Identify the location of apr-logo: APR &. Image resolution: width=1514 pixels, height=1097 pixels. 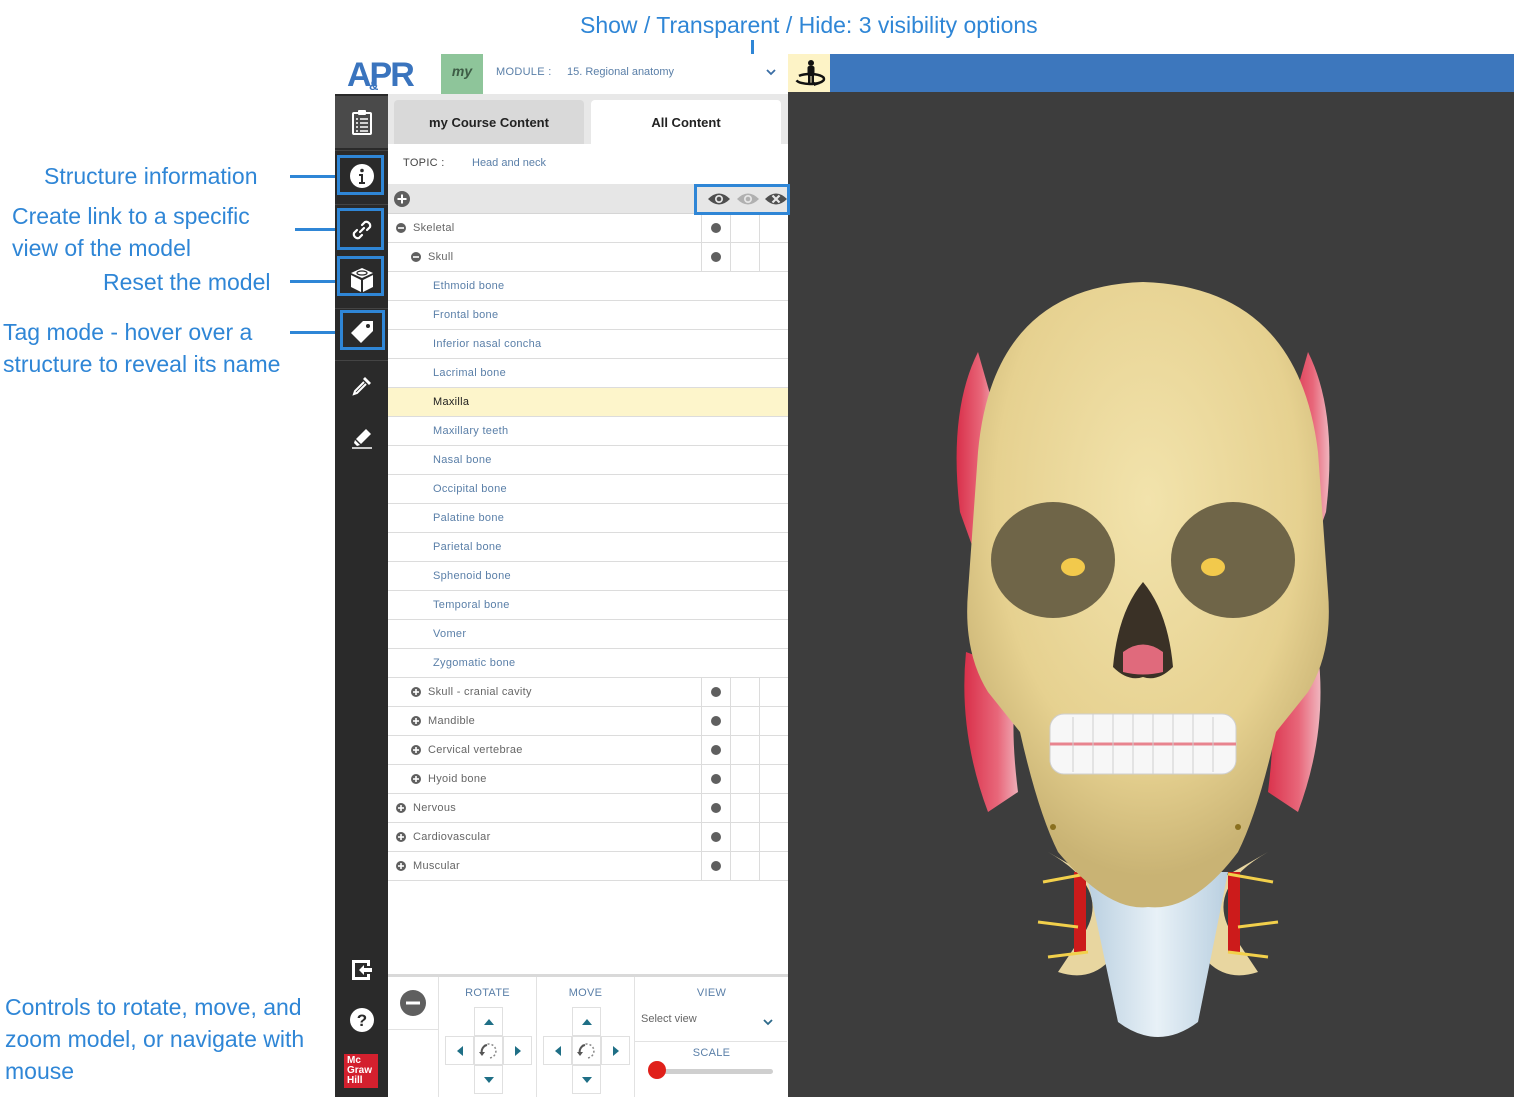
(381, 75).